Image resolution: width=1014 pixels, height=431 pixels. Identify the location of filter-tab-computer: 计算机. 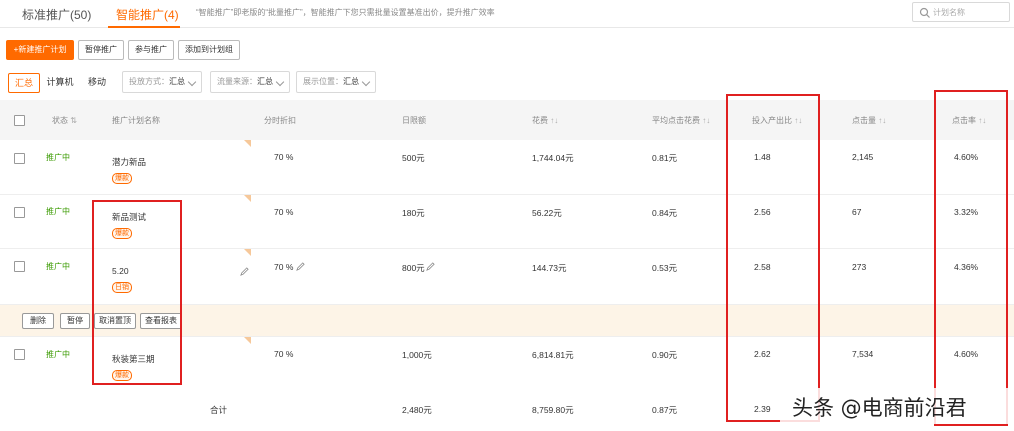
(60, 83).